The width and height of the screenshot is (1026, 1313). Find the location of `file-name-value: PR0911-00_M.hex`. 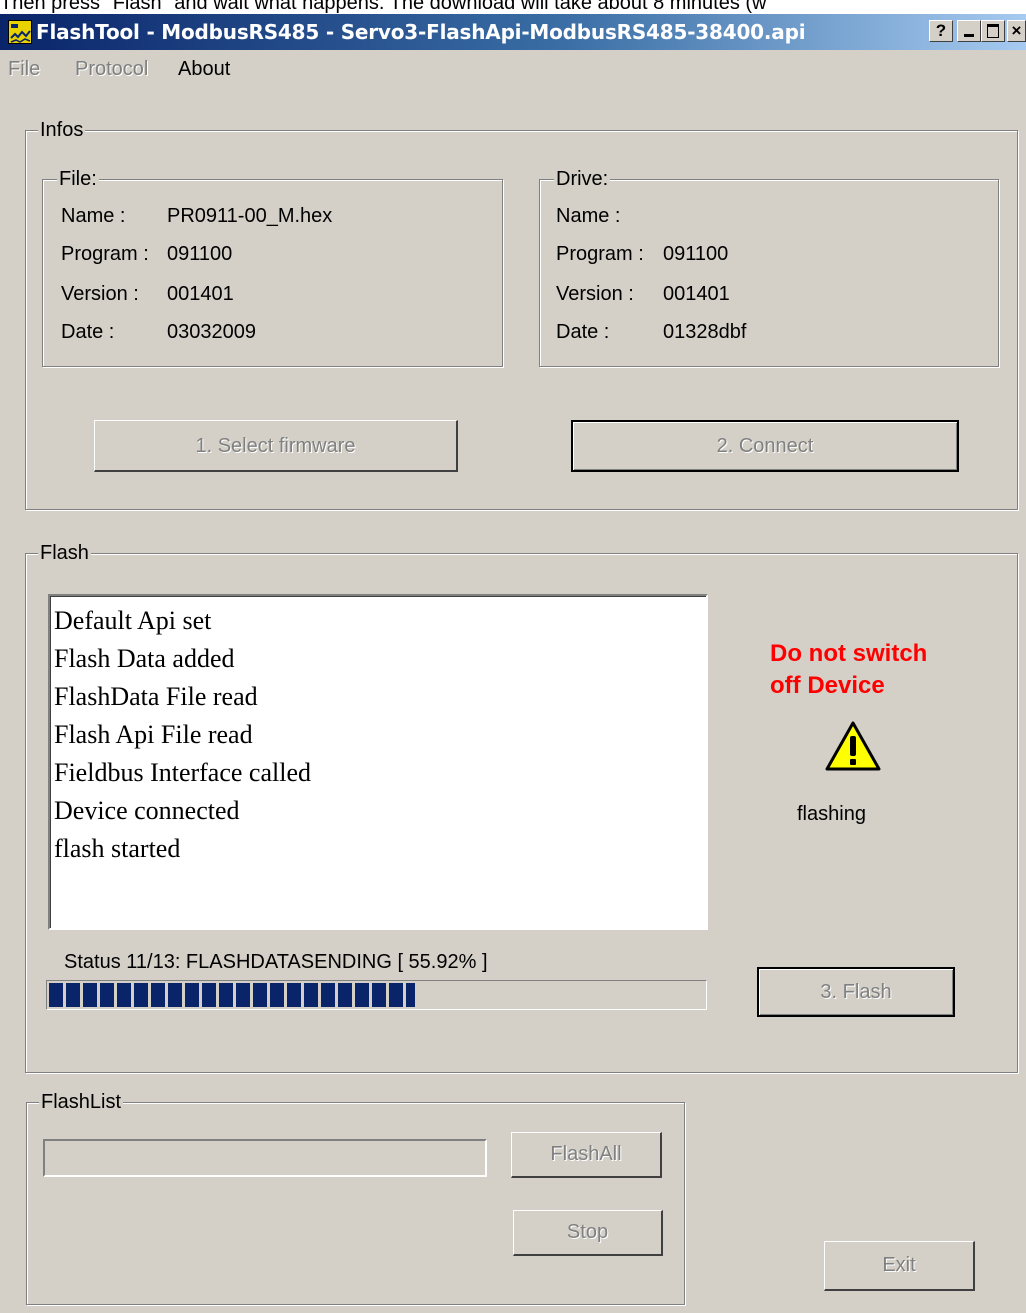

file-name-value: PR0911-00_M.hex is located at coordinates (250, 216).